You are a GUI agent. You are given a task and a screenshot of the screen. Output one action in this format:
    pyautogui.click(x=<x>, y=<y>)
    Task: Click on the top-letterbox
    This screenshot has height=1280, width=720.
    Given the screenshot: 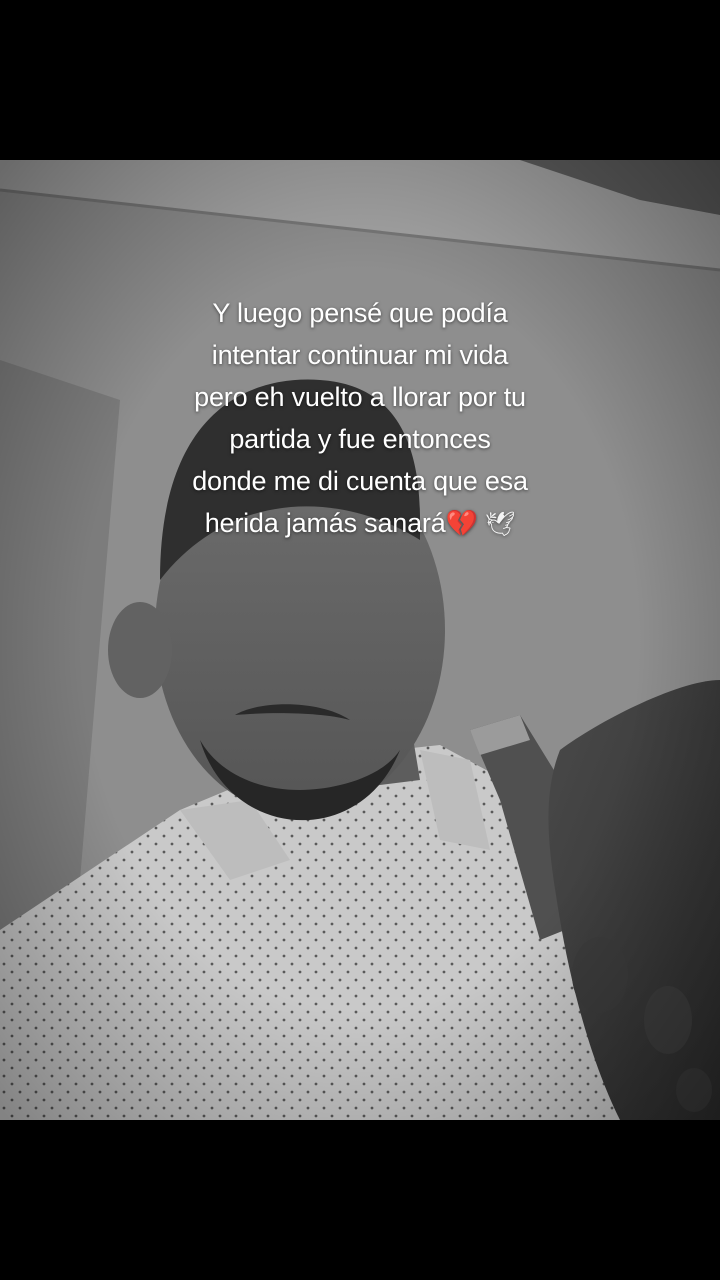 What is the action you would take?
    pyautogui.click(x=360, y=80)
    